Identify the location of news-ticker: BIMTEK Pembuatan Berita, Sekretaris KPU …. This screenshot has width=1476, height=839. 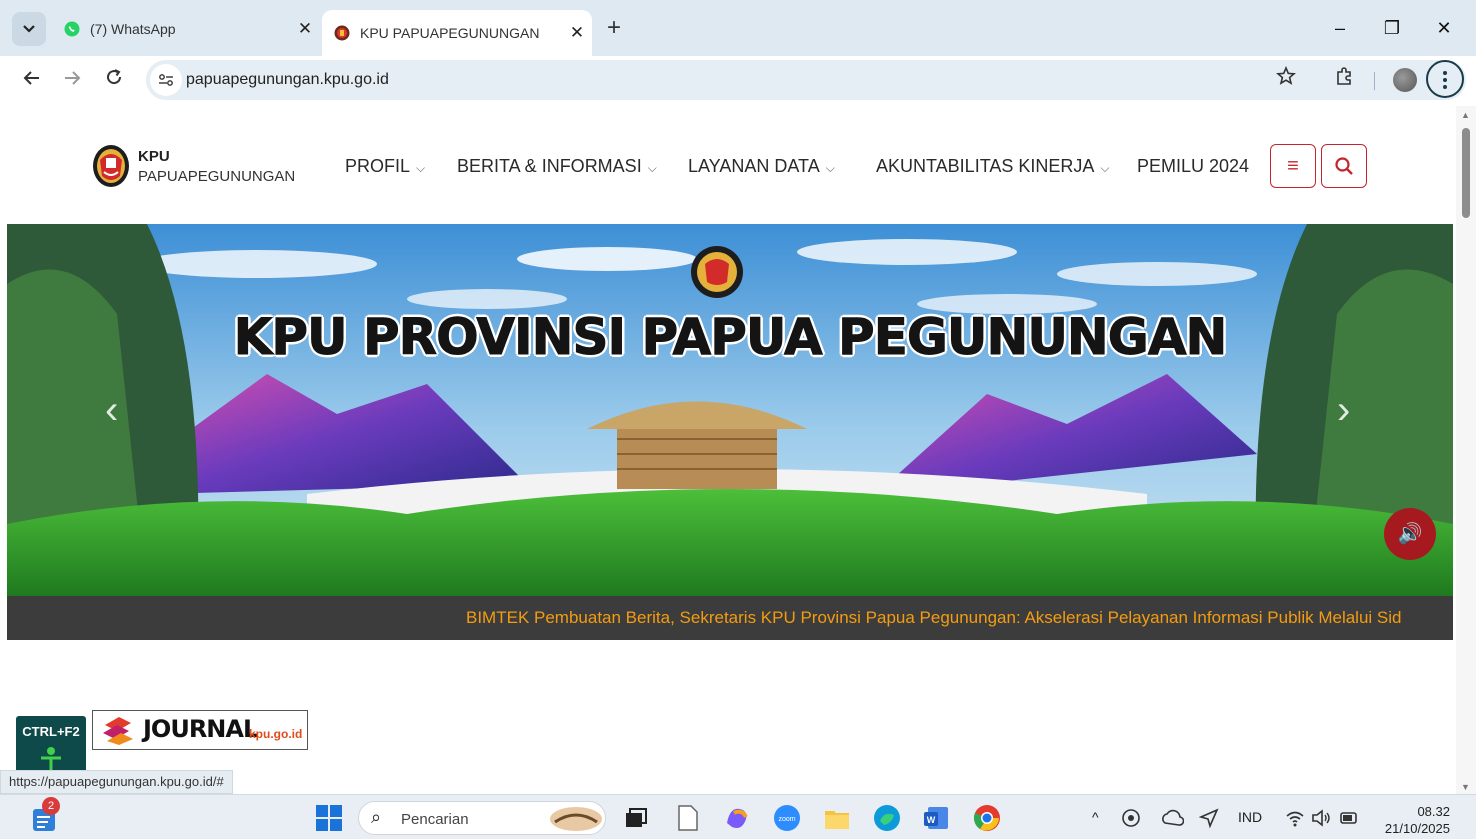
(730, 618).